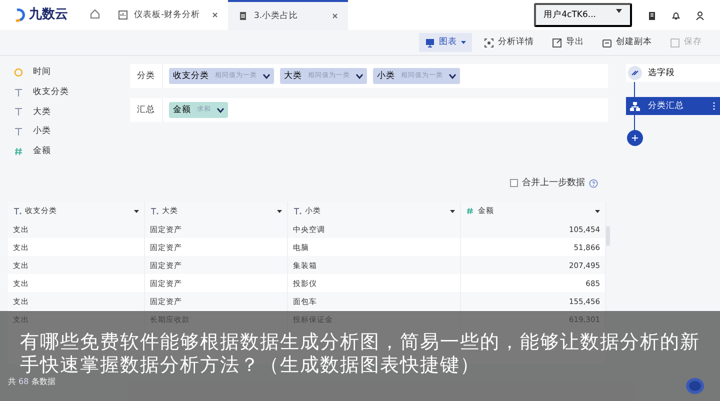 This screenshot has width=720, height=401. What do you see at coordinates (568, 42) in the screenshot?
I see `toolbar-button: 导出` at bounding box center [568, 42].